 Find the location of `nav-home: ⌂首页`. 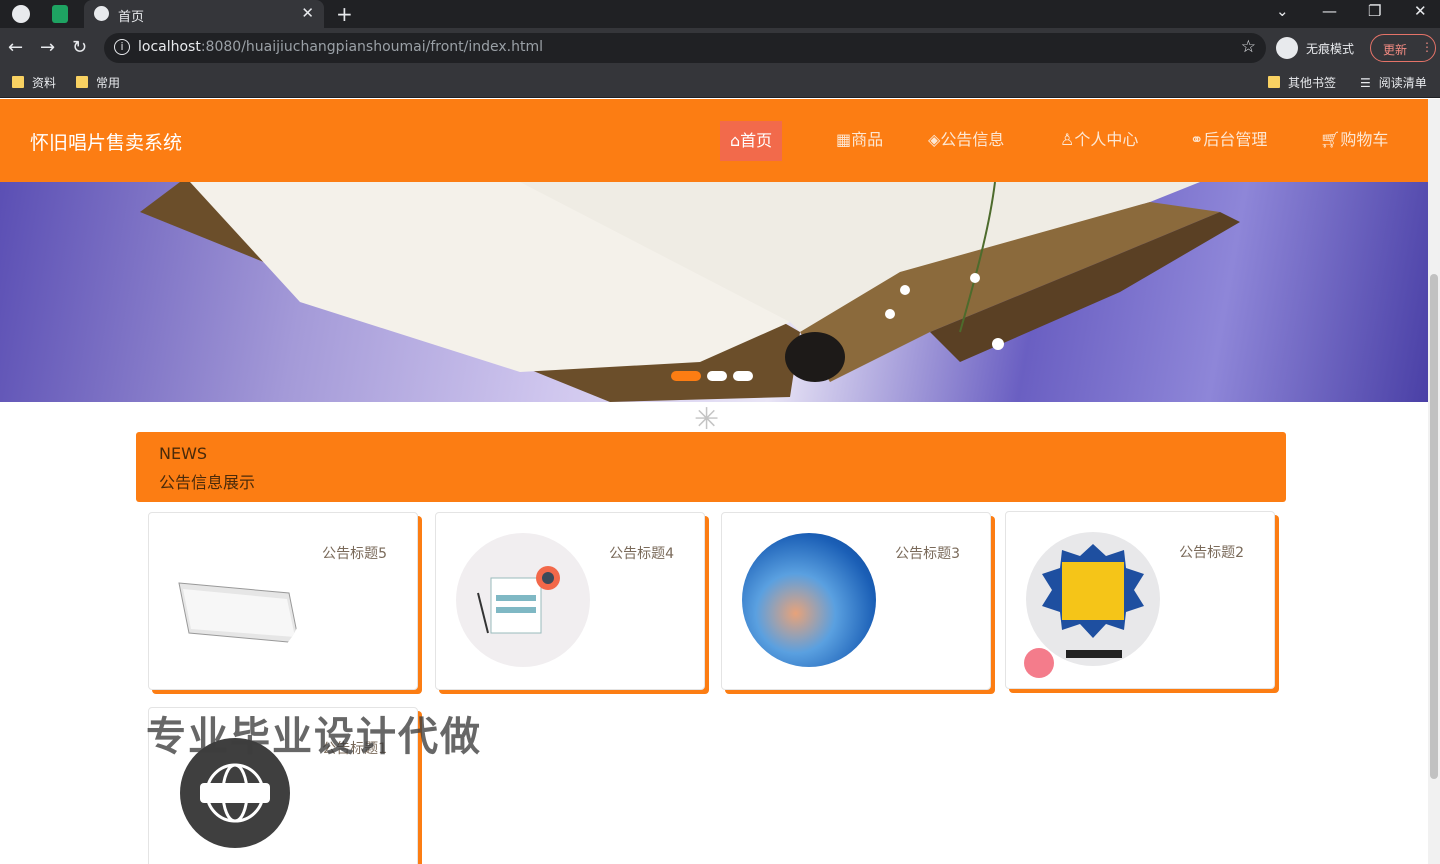

nav-home: ⌂首页 is located at coordinates (751, 141).